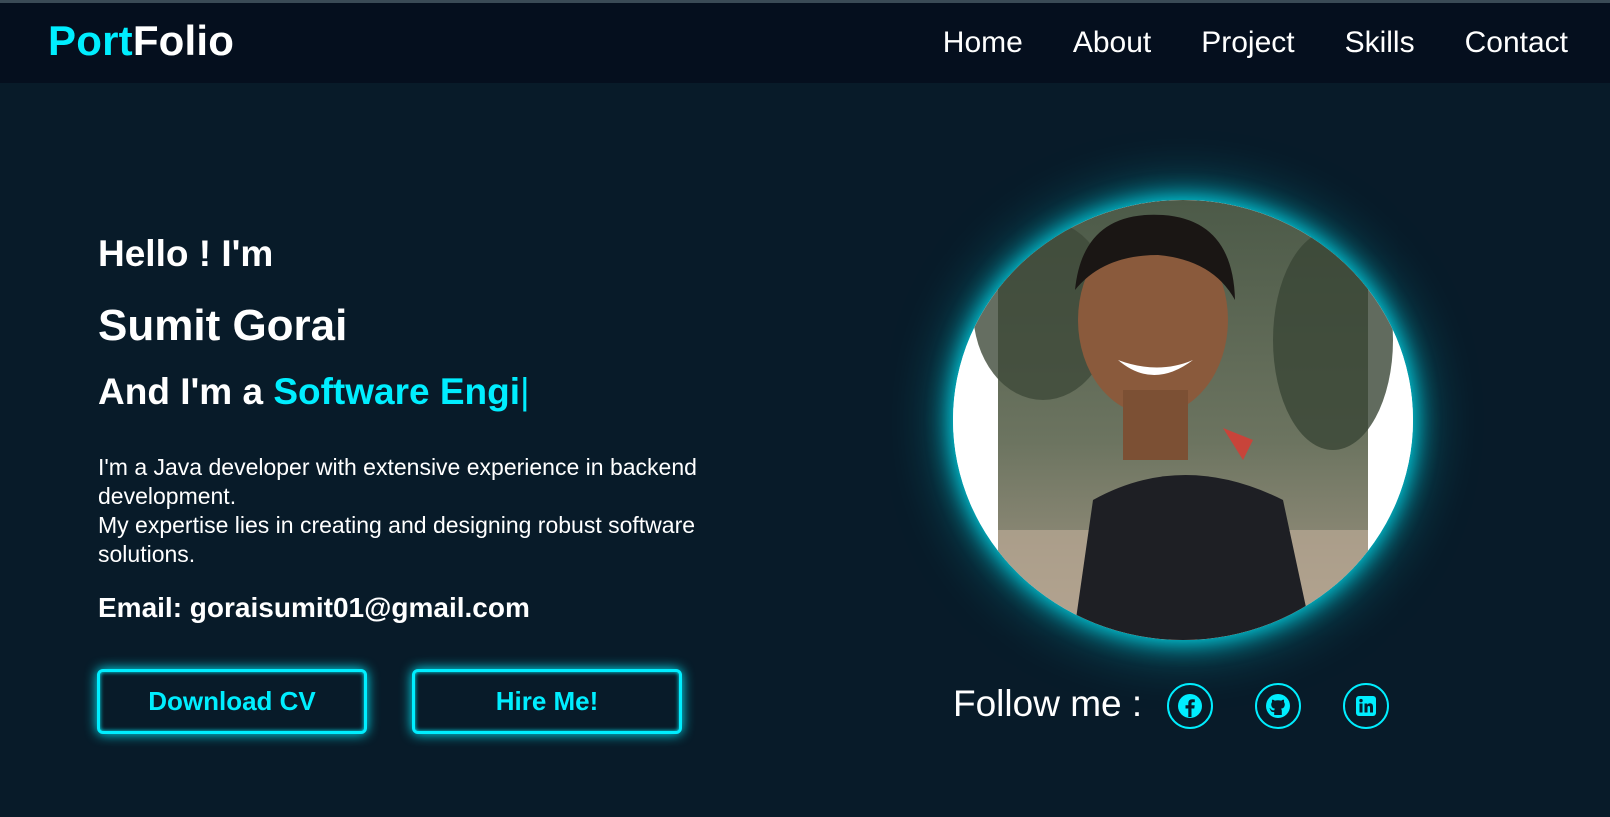  What do you see at coordinates (547, 701) in the screenshot?
I see `hire-me-button: Hire Me!` at bounding box center [547, 701].